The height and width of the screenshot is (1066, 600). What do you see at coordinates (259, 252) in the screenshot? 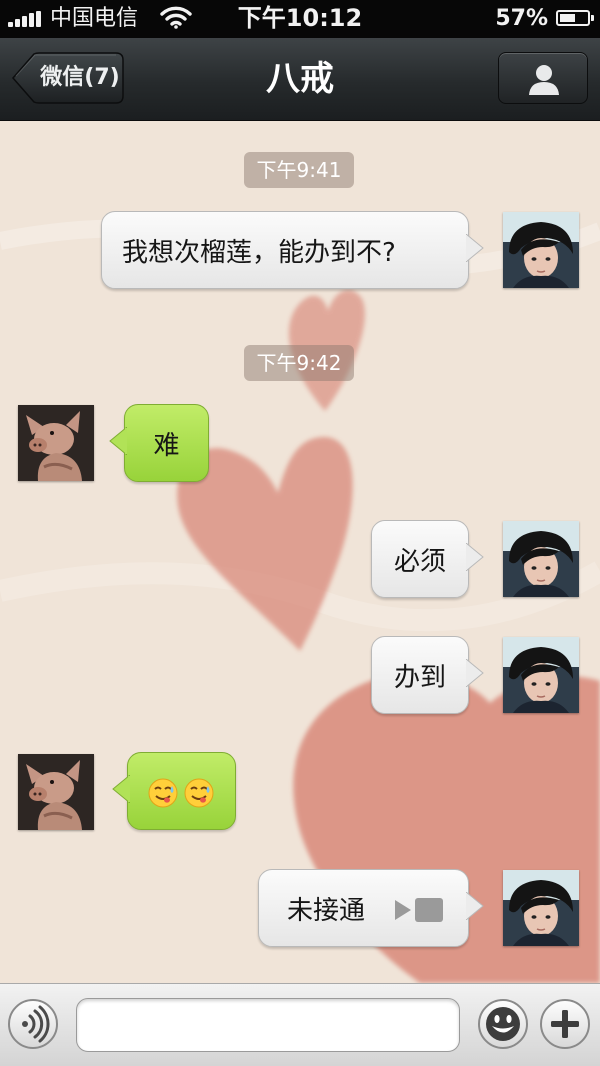
I see `message-text: 我想次榴莲，能办到不?` at bounding box center [259, 252].